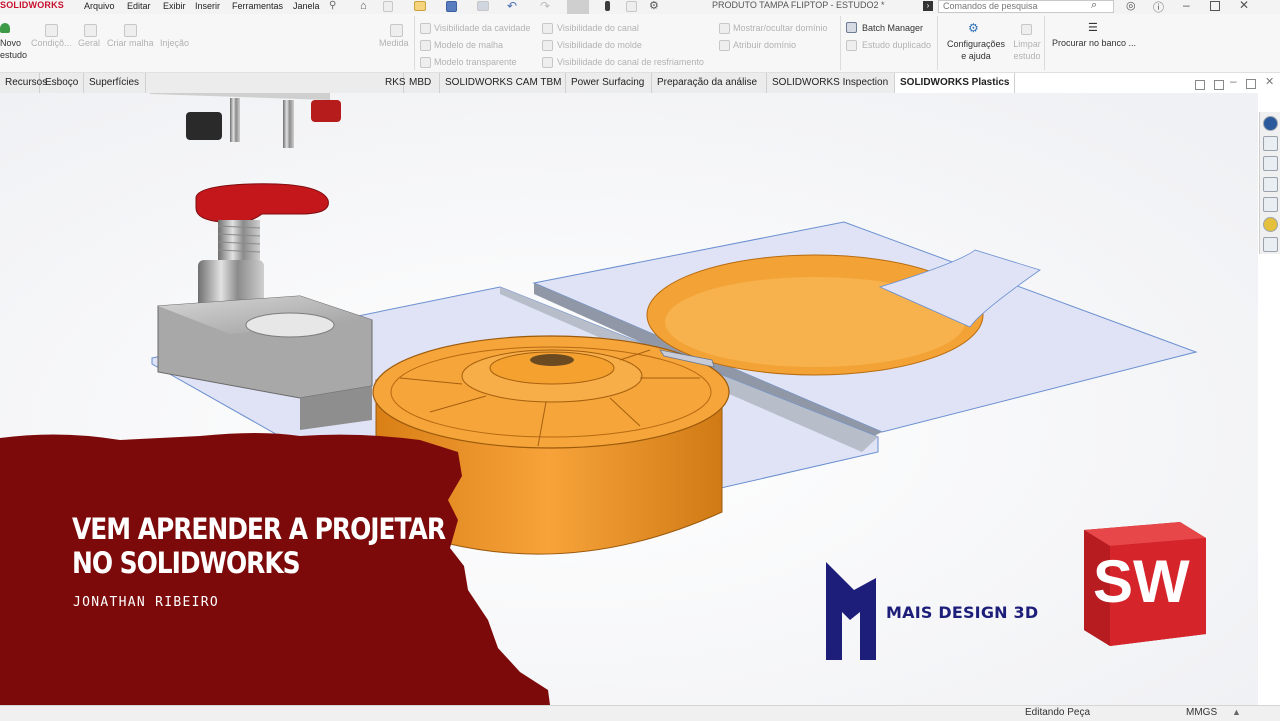 Image resolution: width=1280 pixels, height=721 pixels. Describe the element at coordinates (394, 43) in the screenshot. I see `measure-button: Medida` at that location.